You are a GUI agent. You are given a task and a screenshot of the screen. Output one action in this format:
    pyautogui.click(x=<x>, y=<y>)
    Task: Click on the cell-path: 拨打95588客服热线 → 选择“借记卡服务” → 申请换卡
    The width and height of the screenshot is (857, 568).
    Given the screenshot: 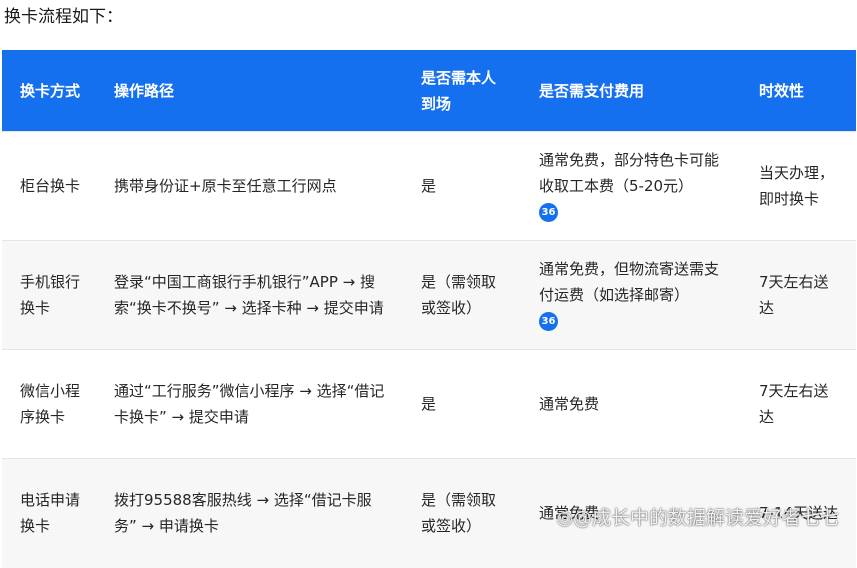 What is the action you would take?
    pyautogui.click(x=249, y=513)
    